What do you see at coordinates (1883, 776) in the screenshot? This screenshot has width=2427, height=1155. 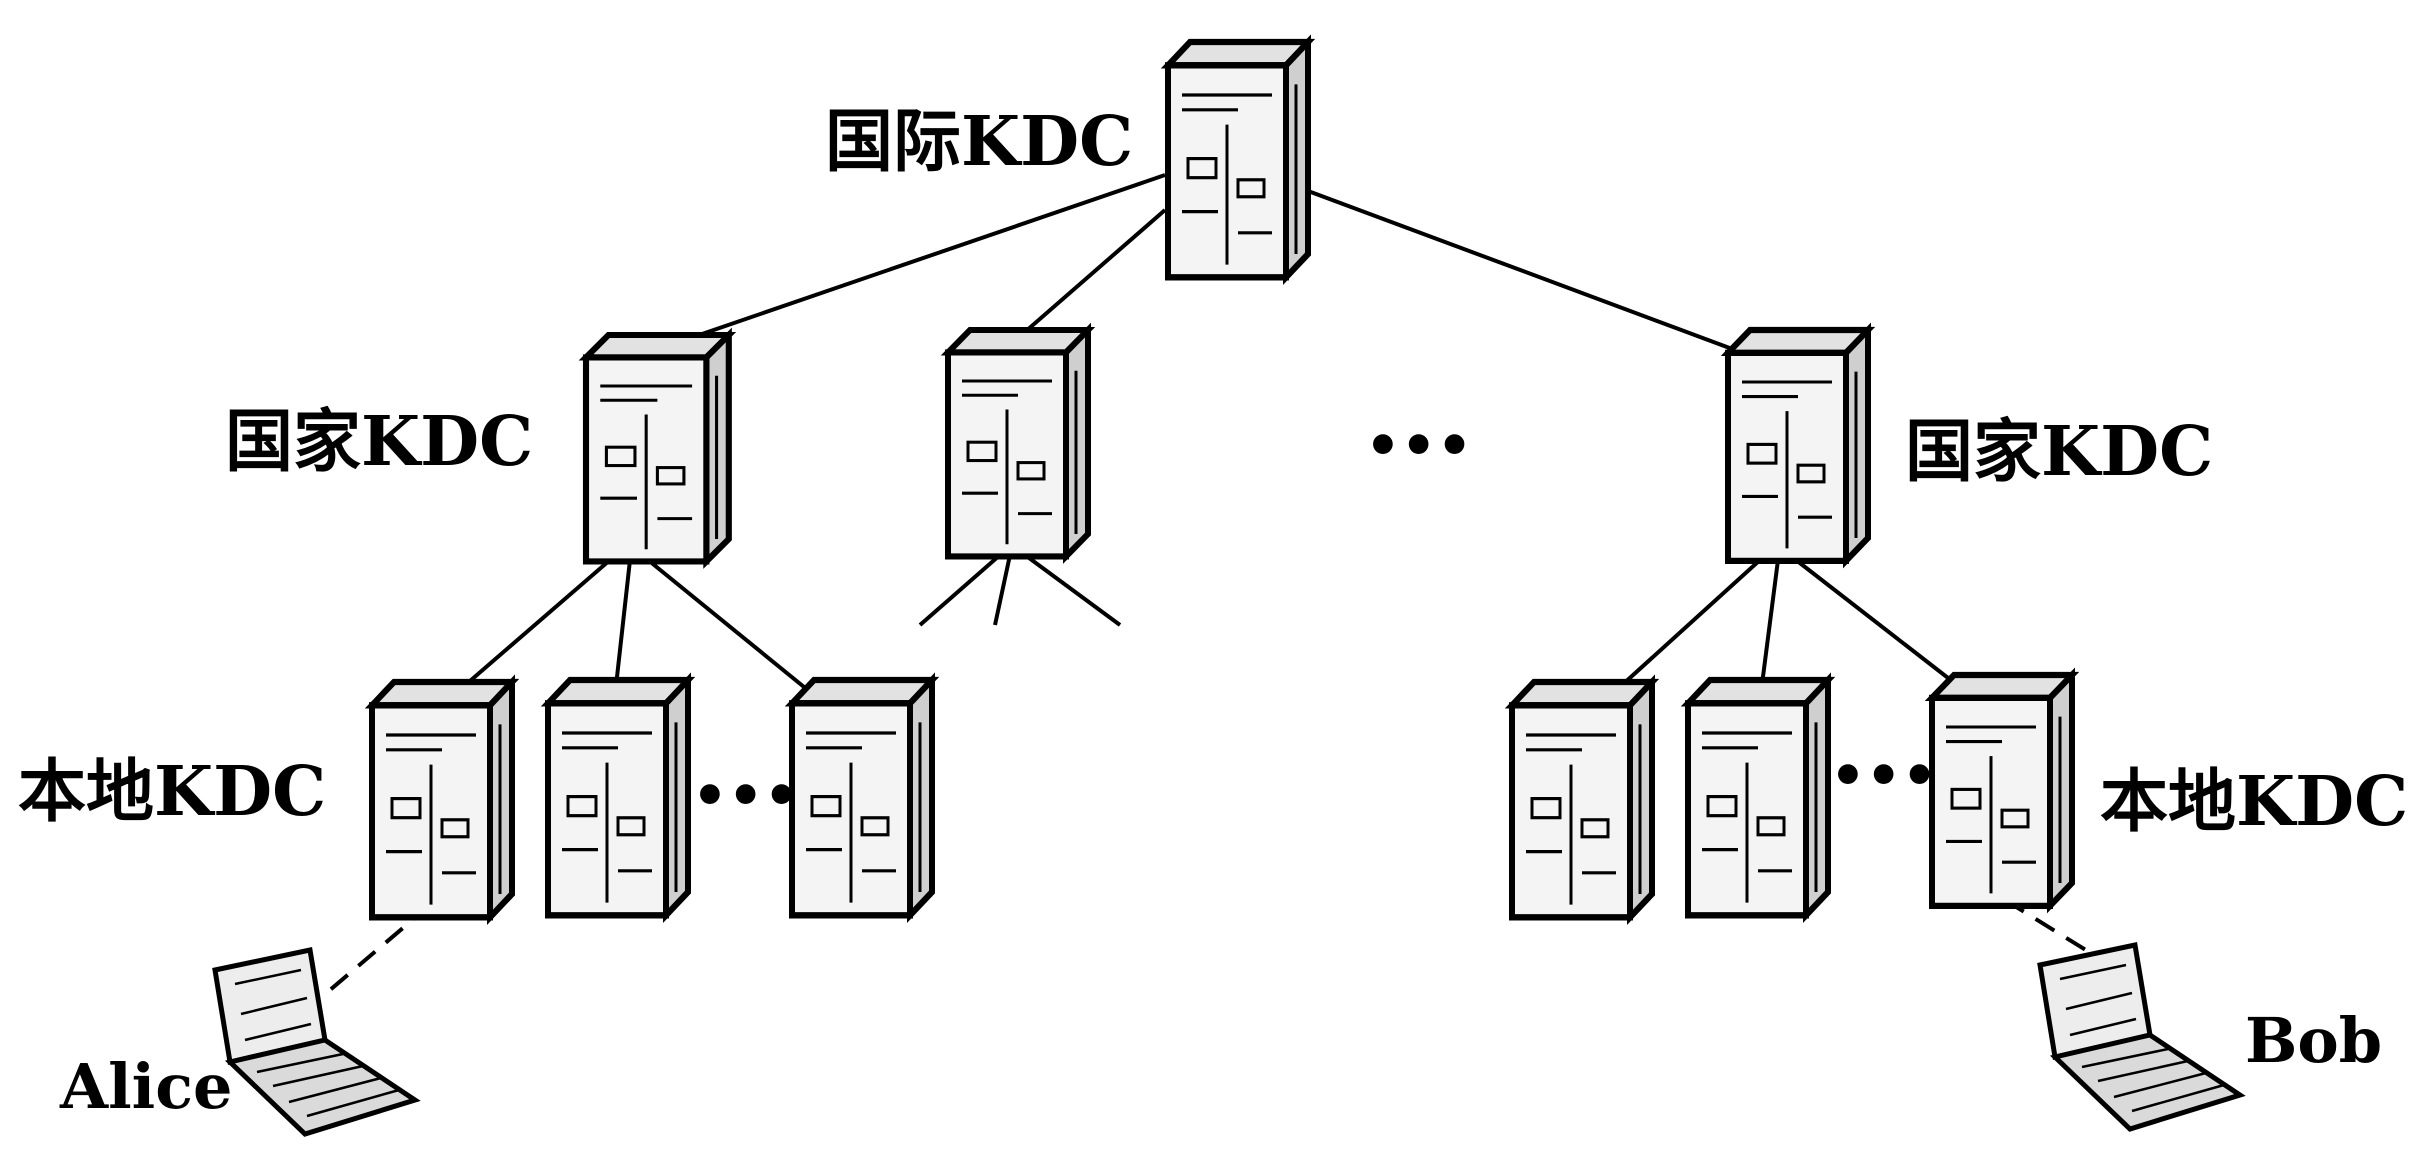 I see `ellipsis-local-right: •••` at bounding box center [1883, 776].